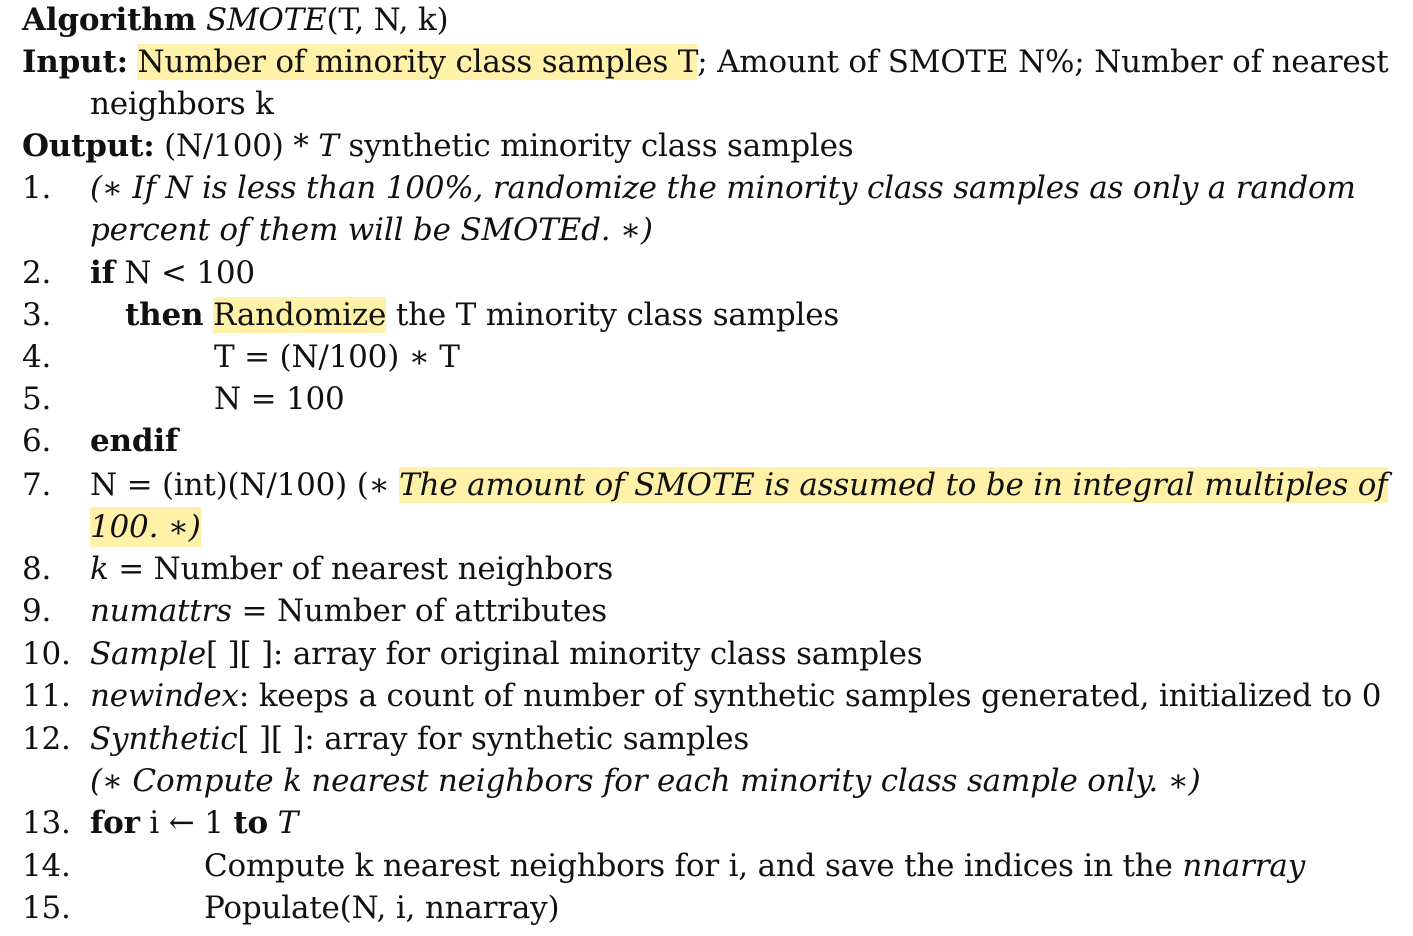 The width and height of the screenshot is (1413, 936). Describe the element at coordinates (46, 823) in the screenshot. I see `step-number: 13.` at that location.